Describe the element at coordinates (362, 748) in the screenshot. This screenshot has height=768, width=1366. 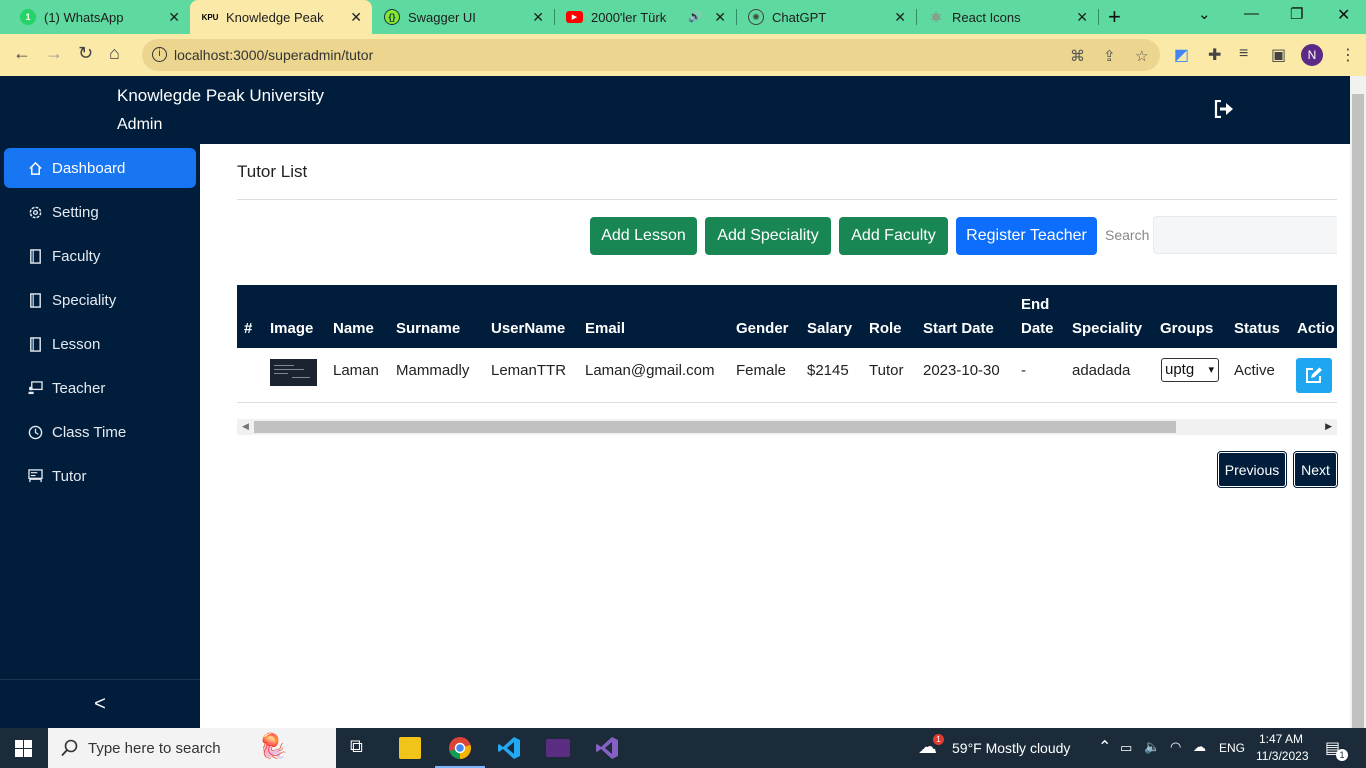
I see `task-view-icon: ⧉` at that location.